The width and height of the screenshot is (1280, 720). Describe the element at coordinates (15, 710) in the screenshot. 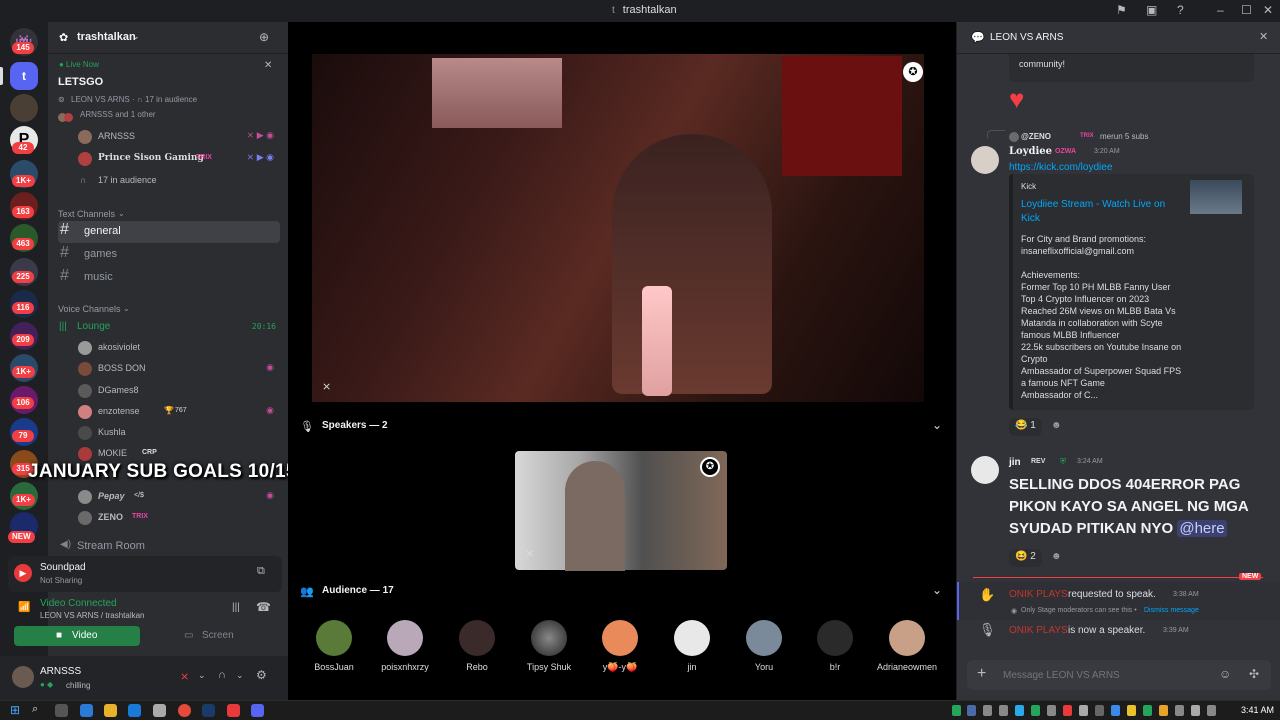

I see `windows-start-icon: ⊞` at that location.